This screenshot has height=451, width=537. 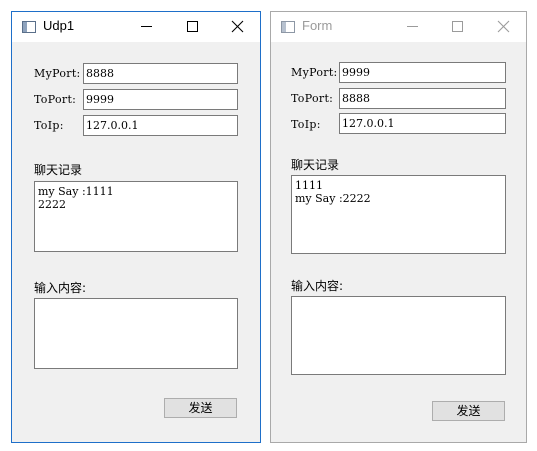 I want to click on title-bar: Form, so click(x=398, y=27).